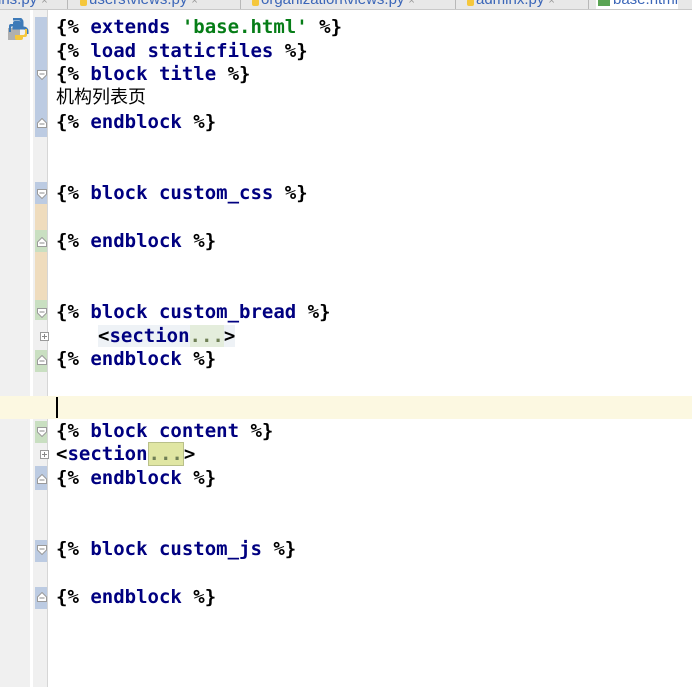  I want to click on code-line: {% load staticfiles %}, so click(182, 51).